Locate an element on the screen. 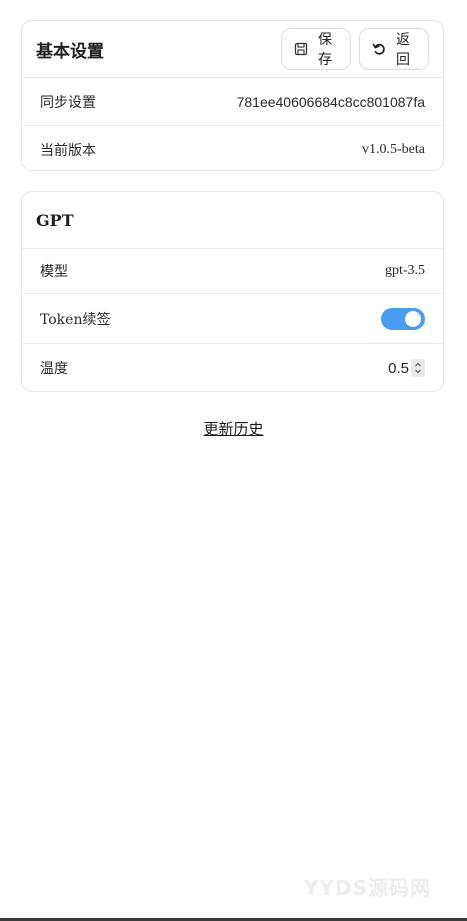  model-value: gpt-3.5 is located at coordinates (405, 271).